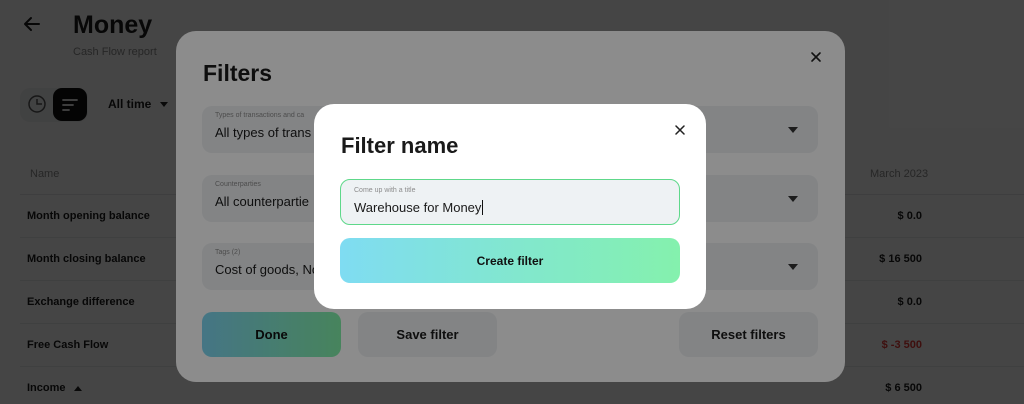 The width and height of the screenshot is (1024, 404). Describe the element at coordinates (510, 260) in the screenshot. I see `create-filter-button: Create filter` at that location.